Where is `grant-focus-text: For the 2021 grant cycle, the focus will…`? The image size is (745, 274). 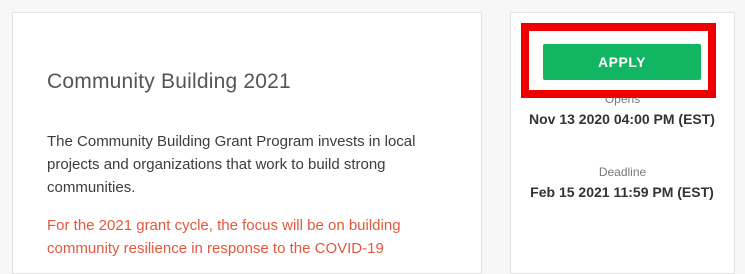
grant-focus-text: For the 2021 grant cycle, the focus will… is located at coordinates (224, 237).